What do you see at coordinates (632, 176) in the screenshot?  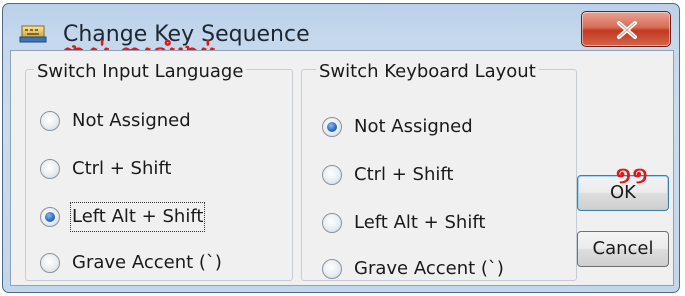 I see `ok-annotation: ១១` at bounding box center [632, 176].